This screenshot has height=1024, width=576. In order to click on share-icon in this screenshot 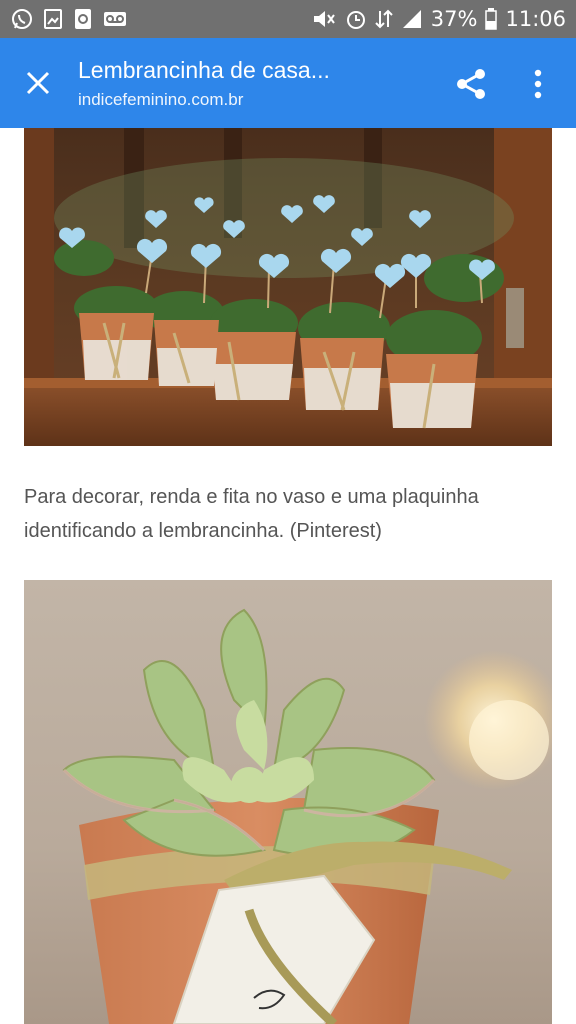, I will do `click(471, 84)`.